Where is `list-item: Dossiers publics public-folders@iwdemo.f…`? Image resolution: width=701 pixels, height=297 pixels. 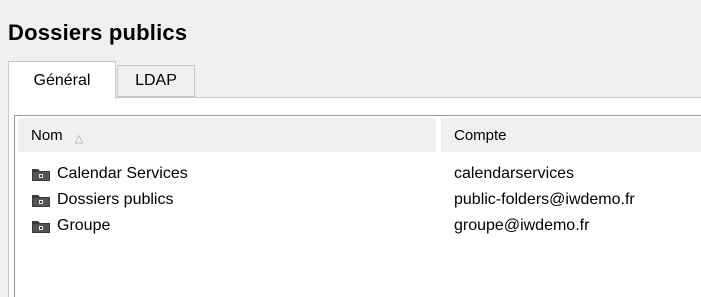 list-item: Dossiers publics public-folders@iwdemo.f… is located at coordinates (358, 200).